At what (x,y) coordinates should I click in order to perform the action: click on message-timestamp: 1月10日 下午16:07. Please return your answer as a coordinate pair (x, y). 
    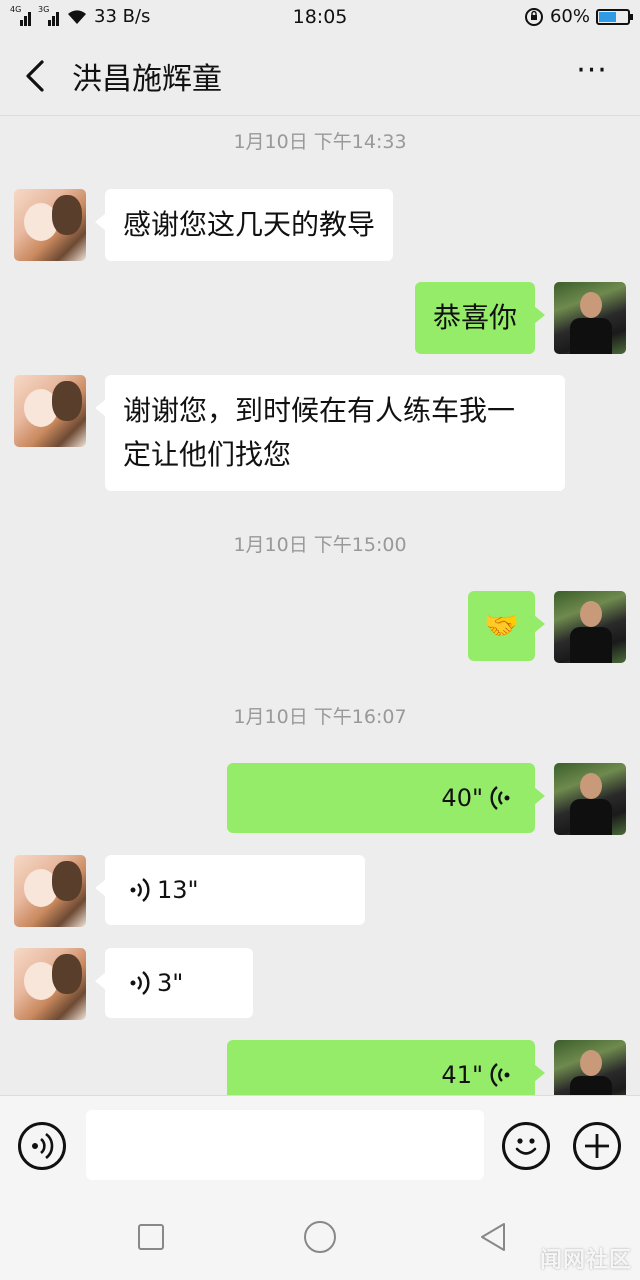
    Looking at the image, I should click on (320, 717).